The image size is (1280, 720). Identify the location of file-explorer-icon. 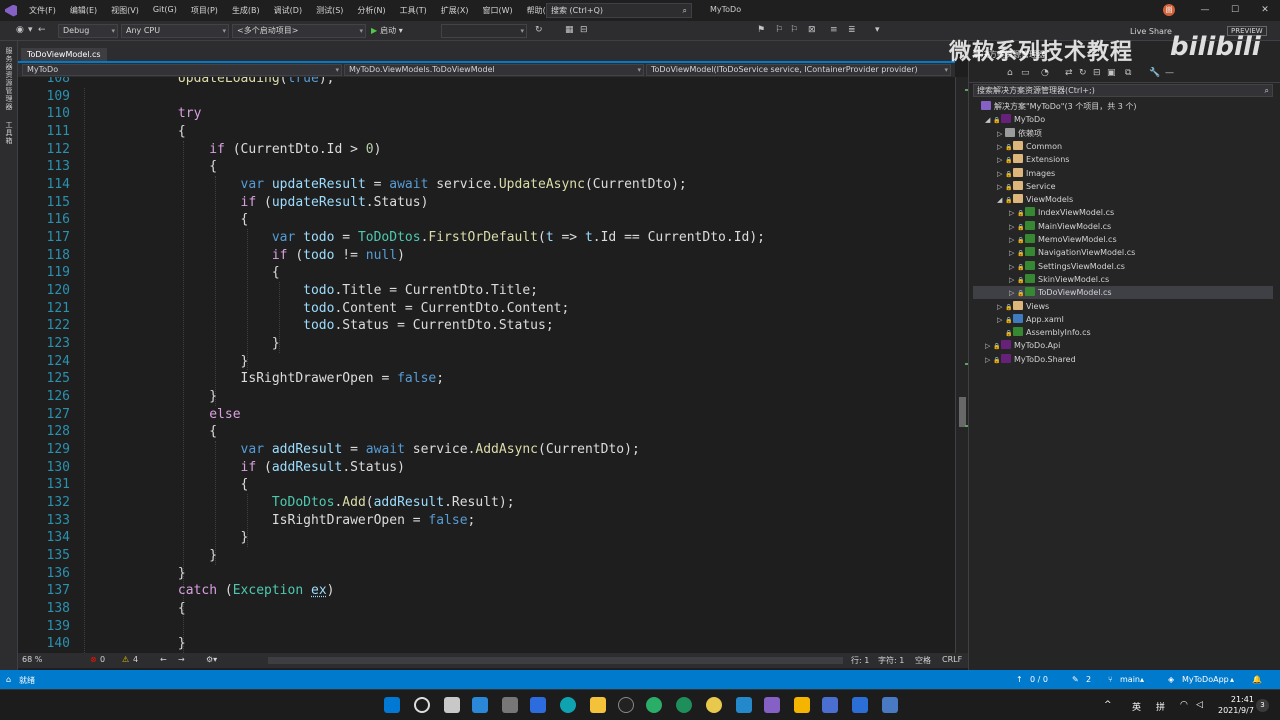
(598, 705).